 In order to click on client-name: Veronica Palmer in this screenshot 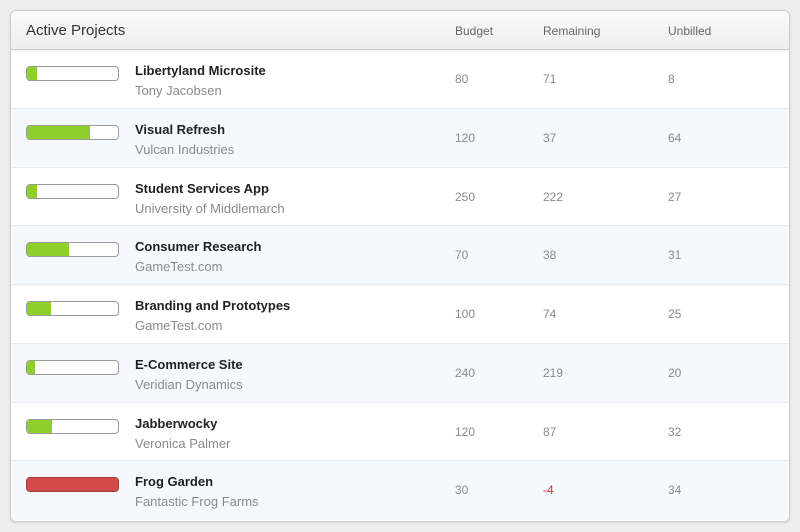, I will do `click(183, 443)`.